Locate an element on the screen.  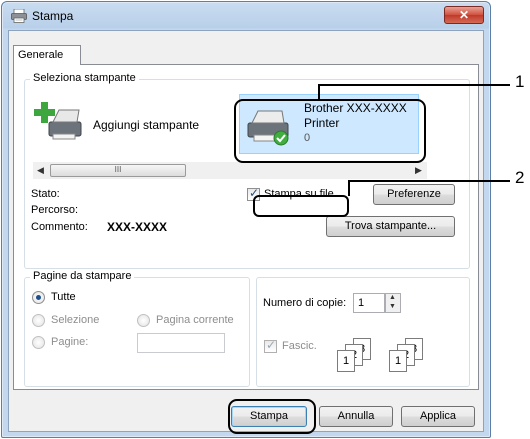
copies-number-label: Numero di copie: is located at coordinates (305, 303).